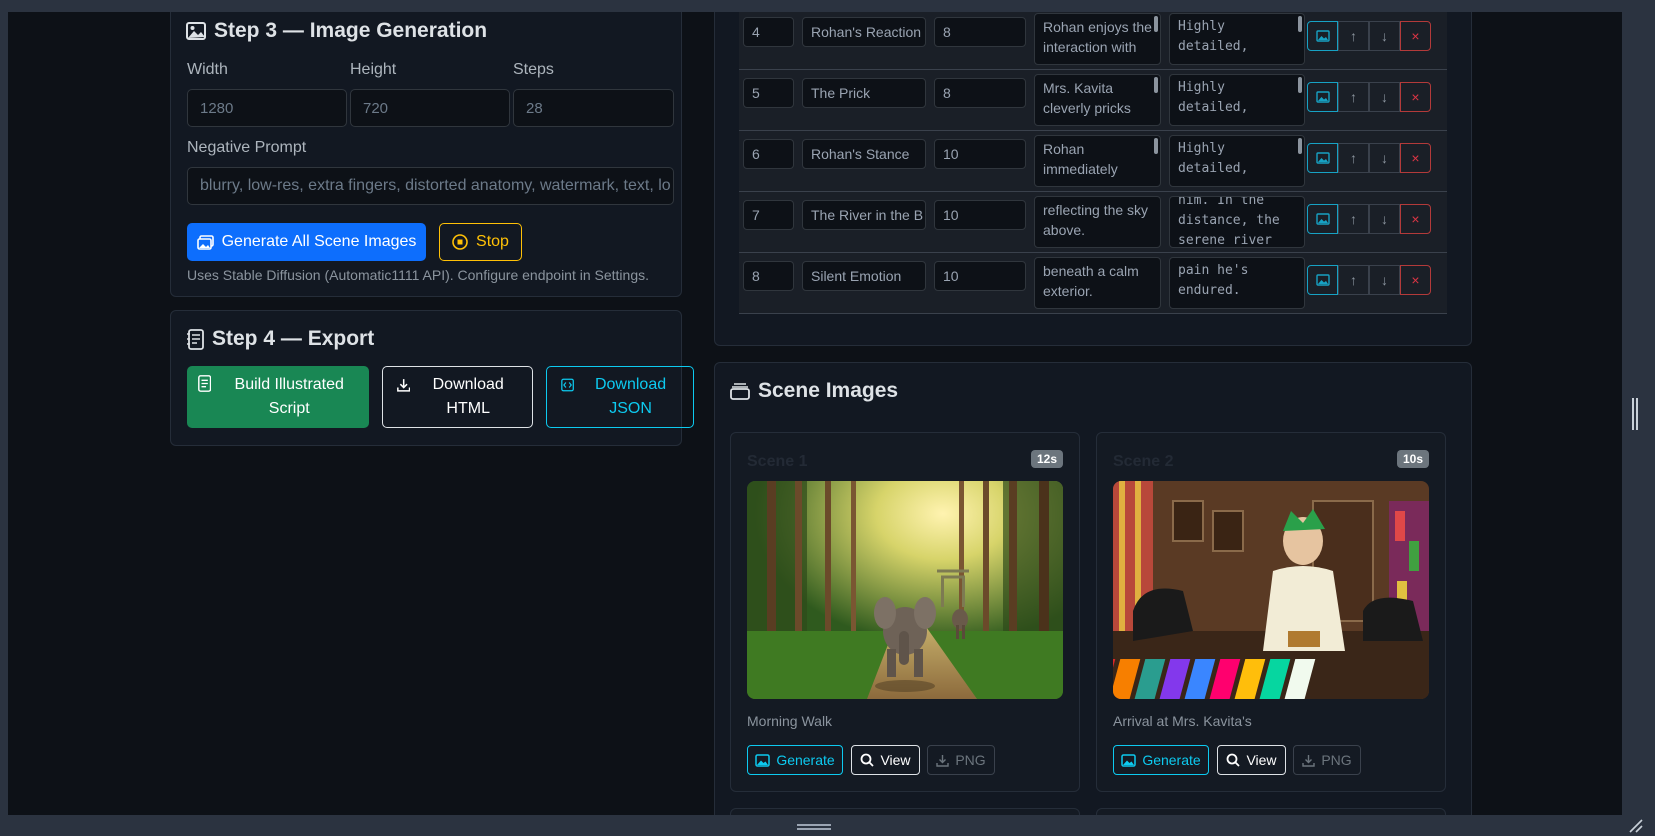 This screenshot has height=836, width=1655. I want to click on stop-circle-icon, so click(460, 242).